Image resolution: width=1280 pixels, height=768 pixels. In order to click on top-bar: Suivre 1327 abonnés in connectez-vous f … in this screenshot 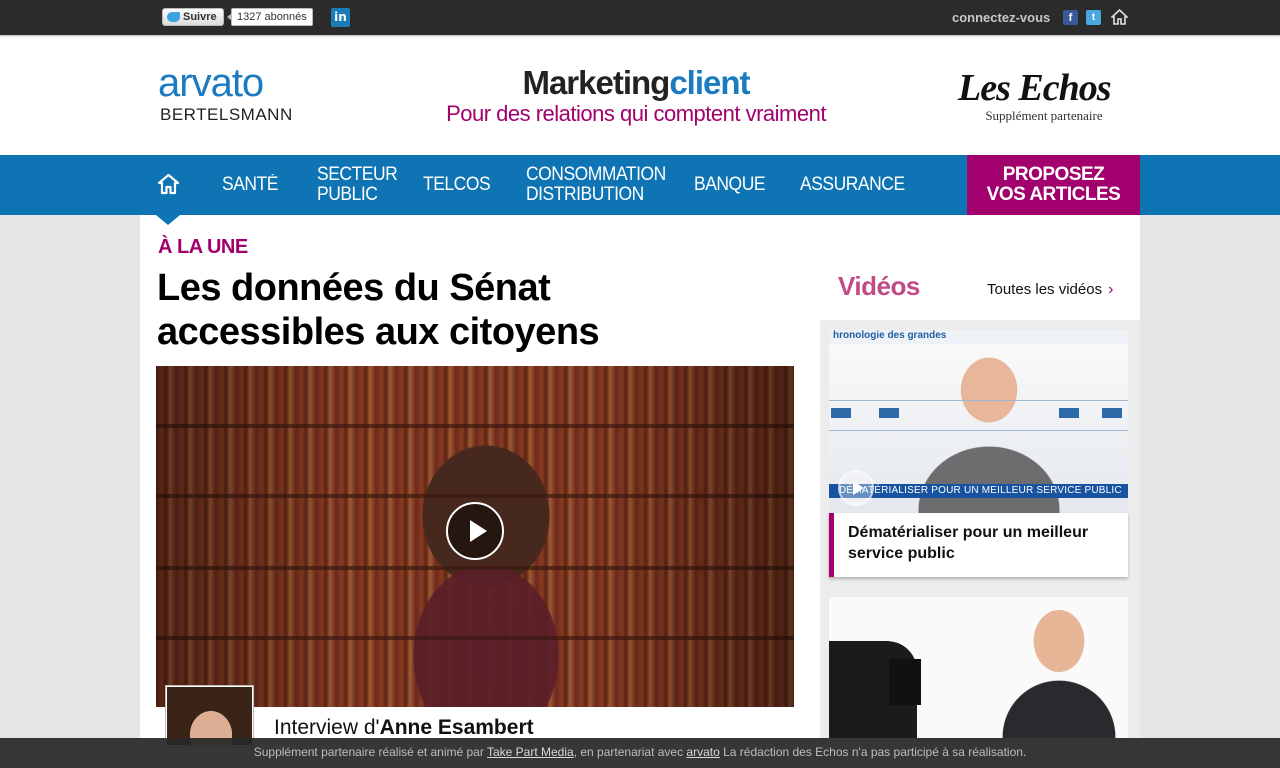, I will do `click(640, 17)`.